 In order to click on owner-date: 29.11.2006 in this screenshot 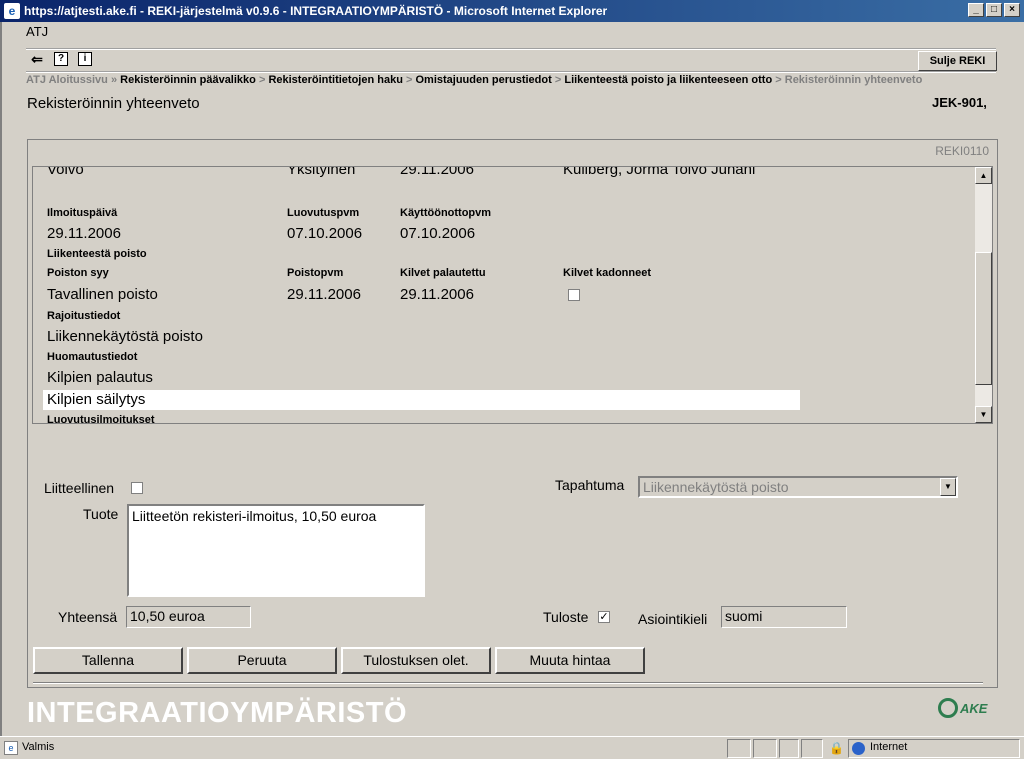, I will do `click(437, 172)`.